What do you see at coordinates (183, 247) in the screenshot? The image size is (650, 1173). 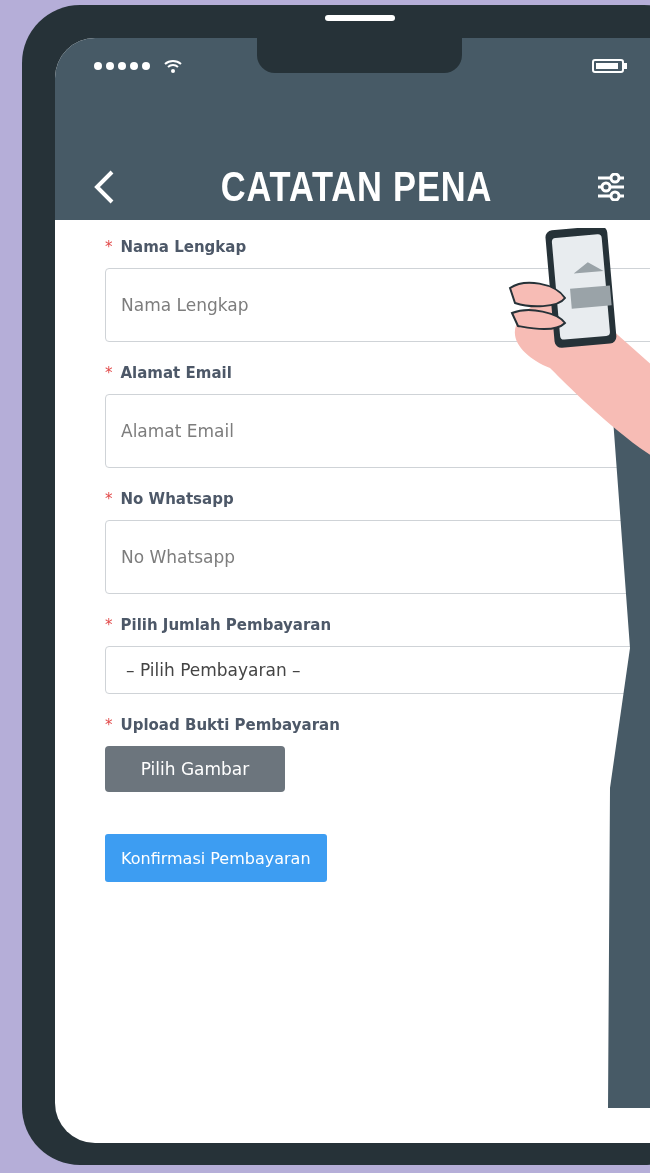 I see `field-label: Nama Lengkap` at bounding box center [183, 247].